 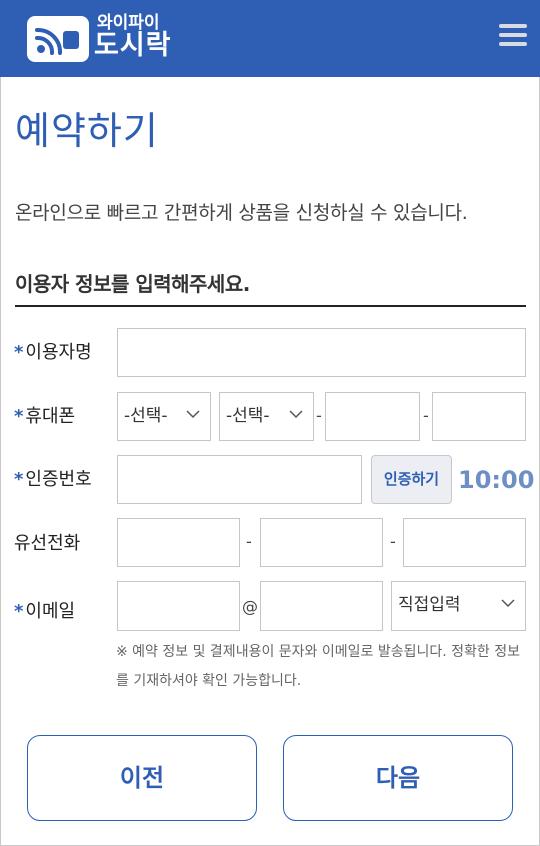 What do you see at coordinates (496, 480) in the screenshot?
I see `auth-timer: 10:00` at bounding box center [496, 480].